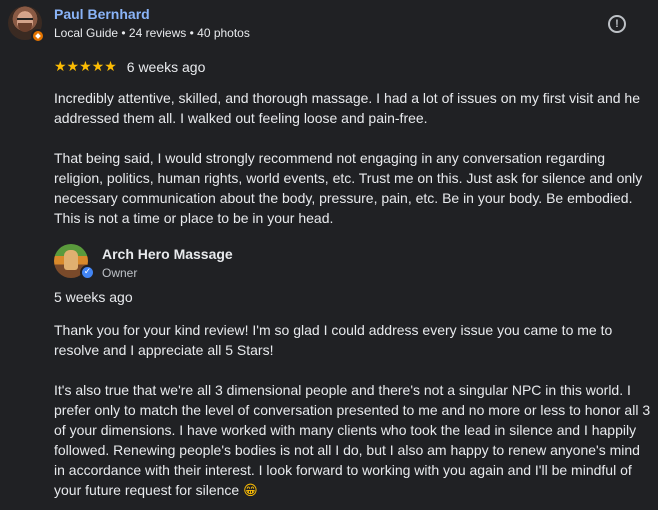 The height and width of the screenshot is (510, 658). I want to click on review-date: 6 weeks ago, so click(166, 67).